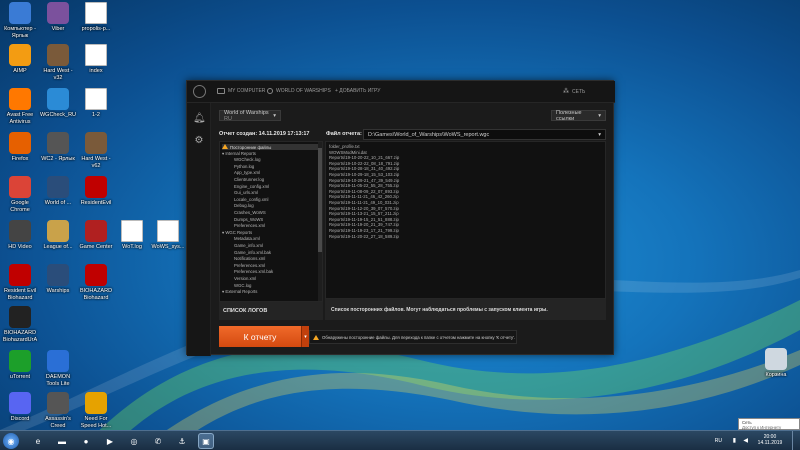  Describe the element at coordinates (247, 159) in the screenshot. I see `tree-item: WGCheck.log` at that location.